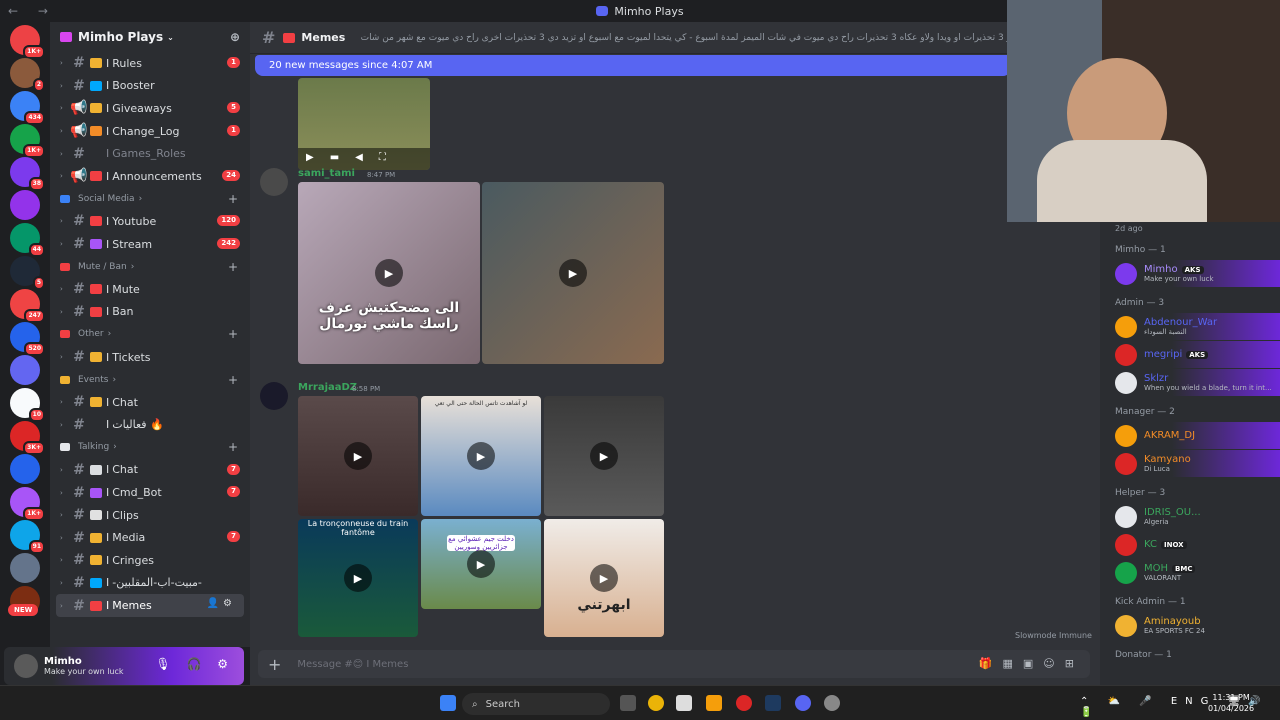 This screenshot has height=720, width=1280. I want to click on steam-icon, so click(773, 703).